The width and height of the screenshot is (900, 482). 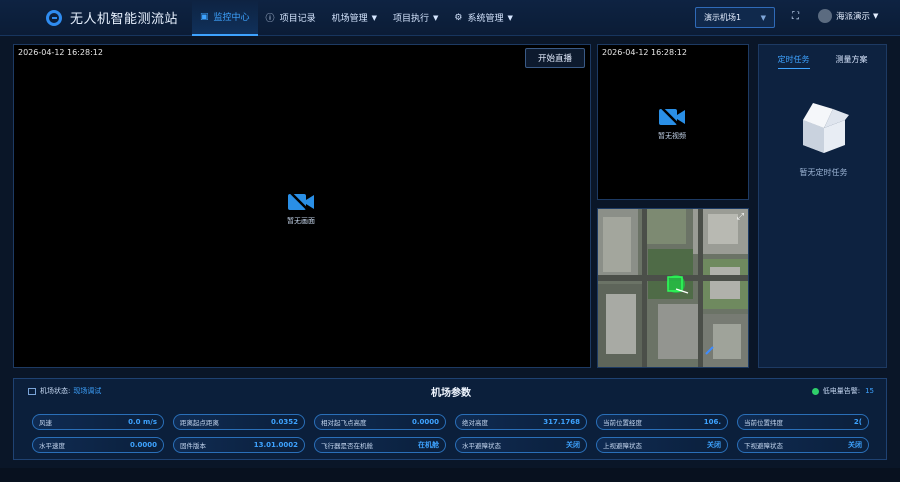 What do you see at coordinates (54, 17) in the screenshot?
I see `logo-icon` at bounding box center [54, 17].